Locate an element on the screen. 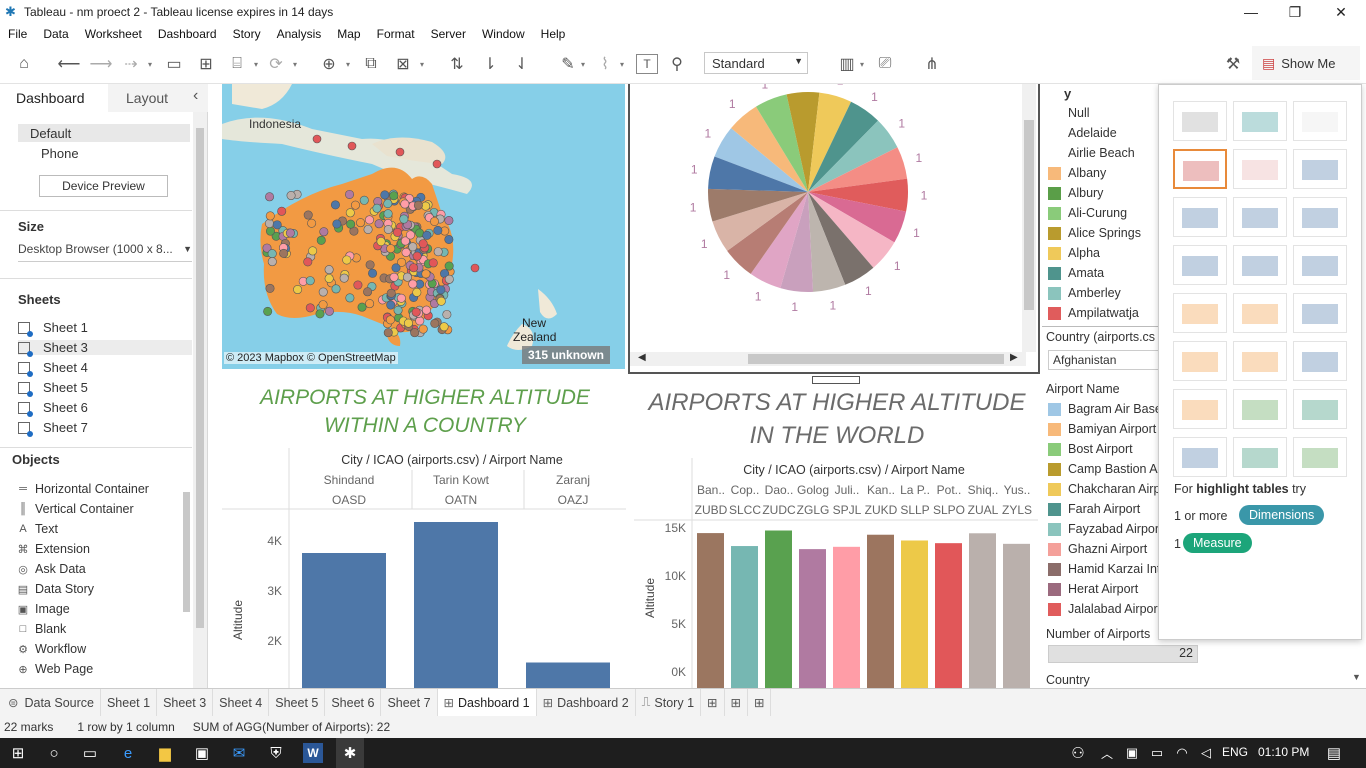  pin-icon: ⚲ is located at coordinates (677, 64).